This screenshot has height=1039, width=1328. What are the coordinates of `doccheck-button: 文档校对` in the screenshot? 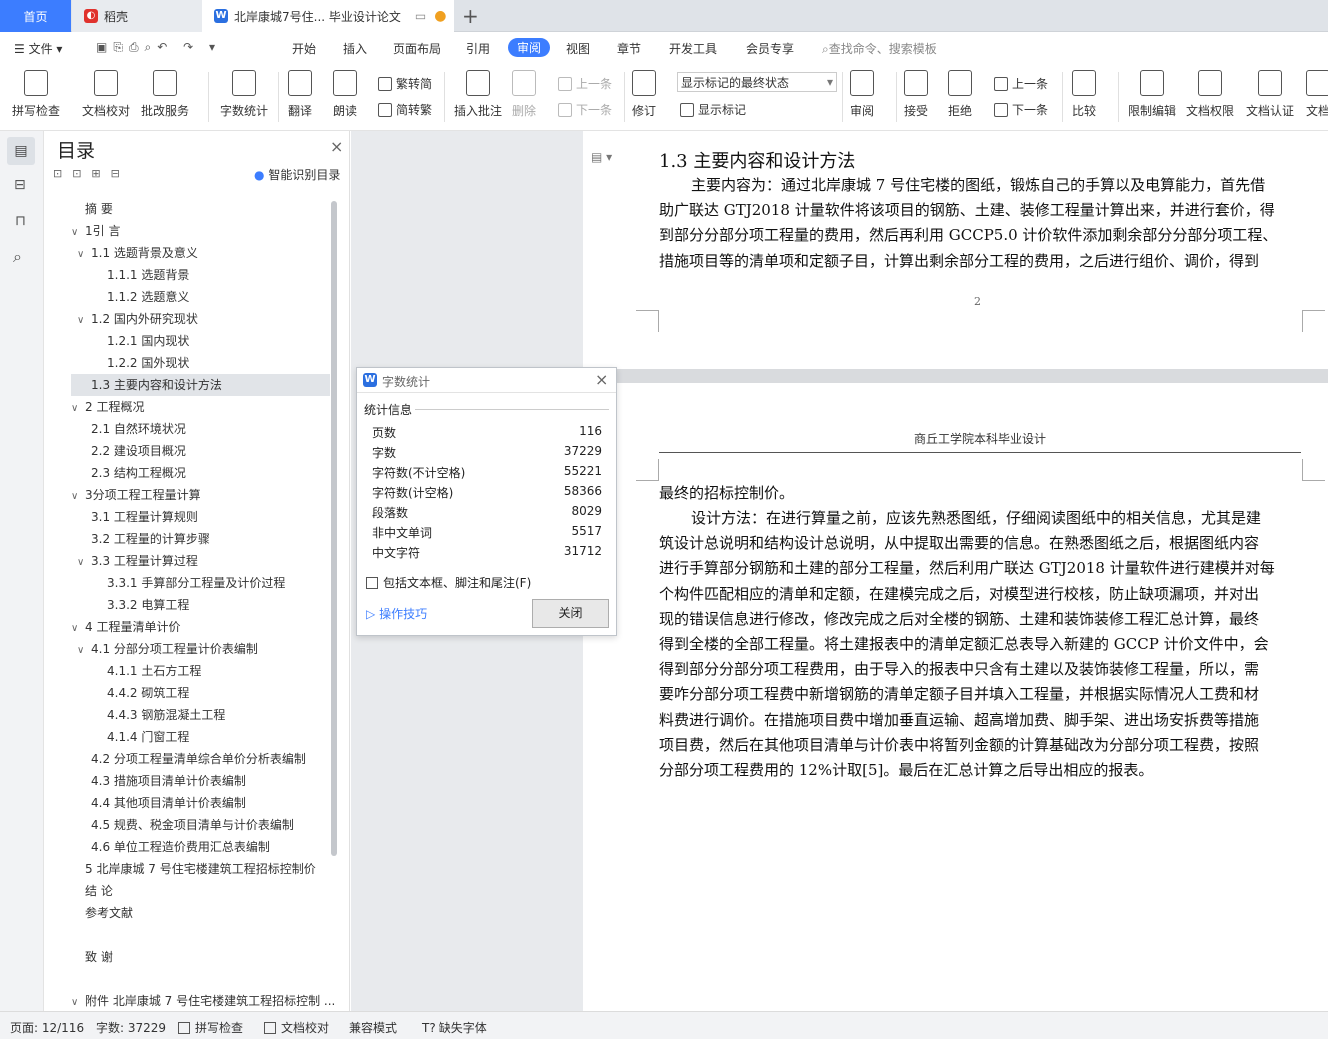 It's located at (106, 94).